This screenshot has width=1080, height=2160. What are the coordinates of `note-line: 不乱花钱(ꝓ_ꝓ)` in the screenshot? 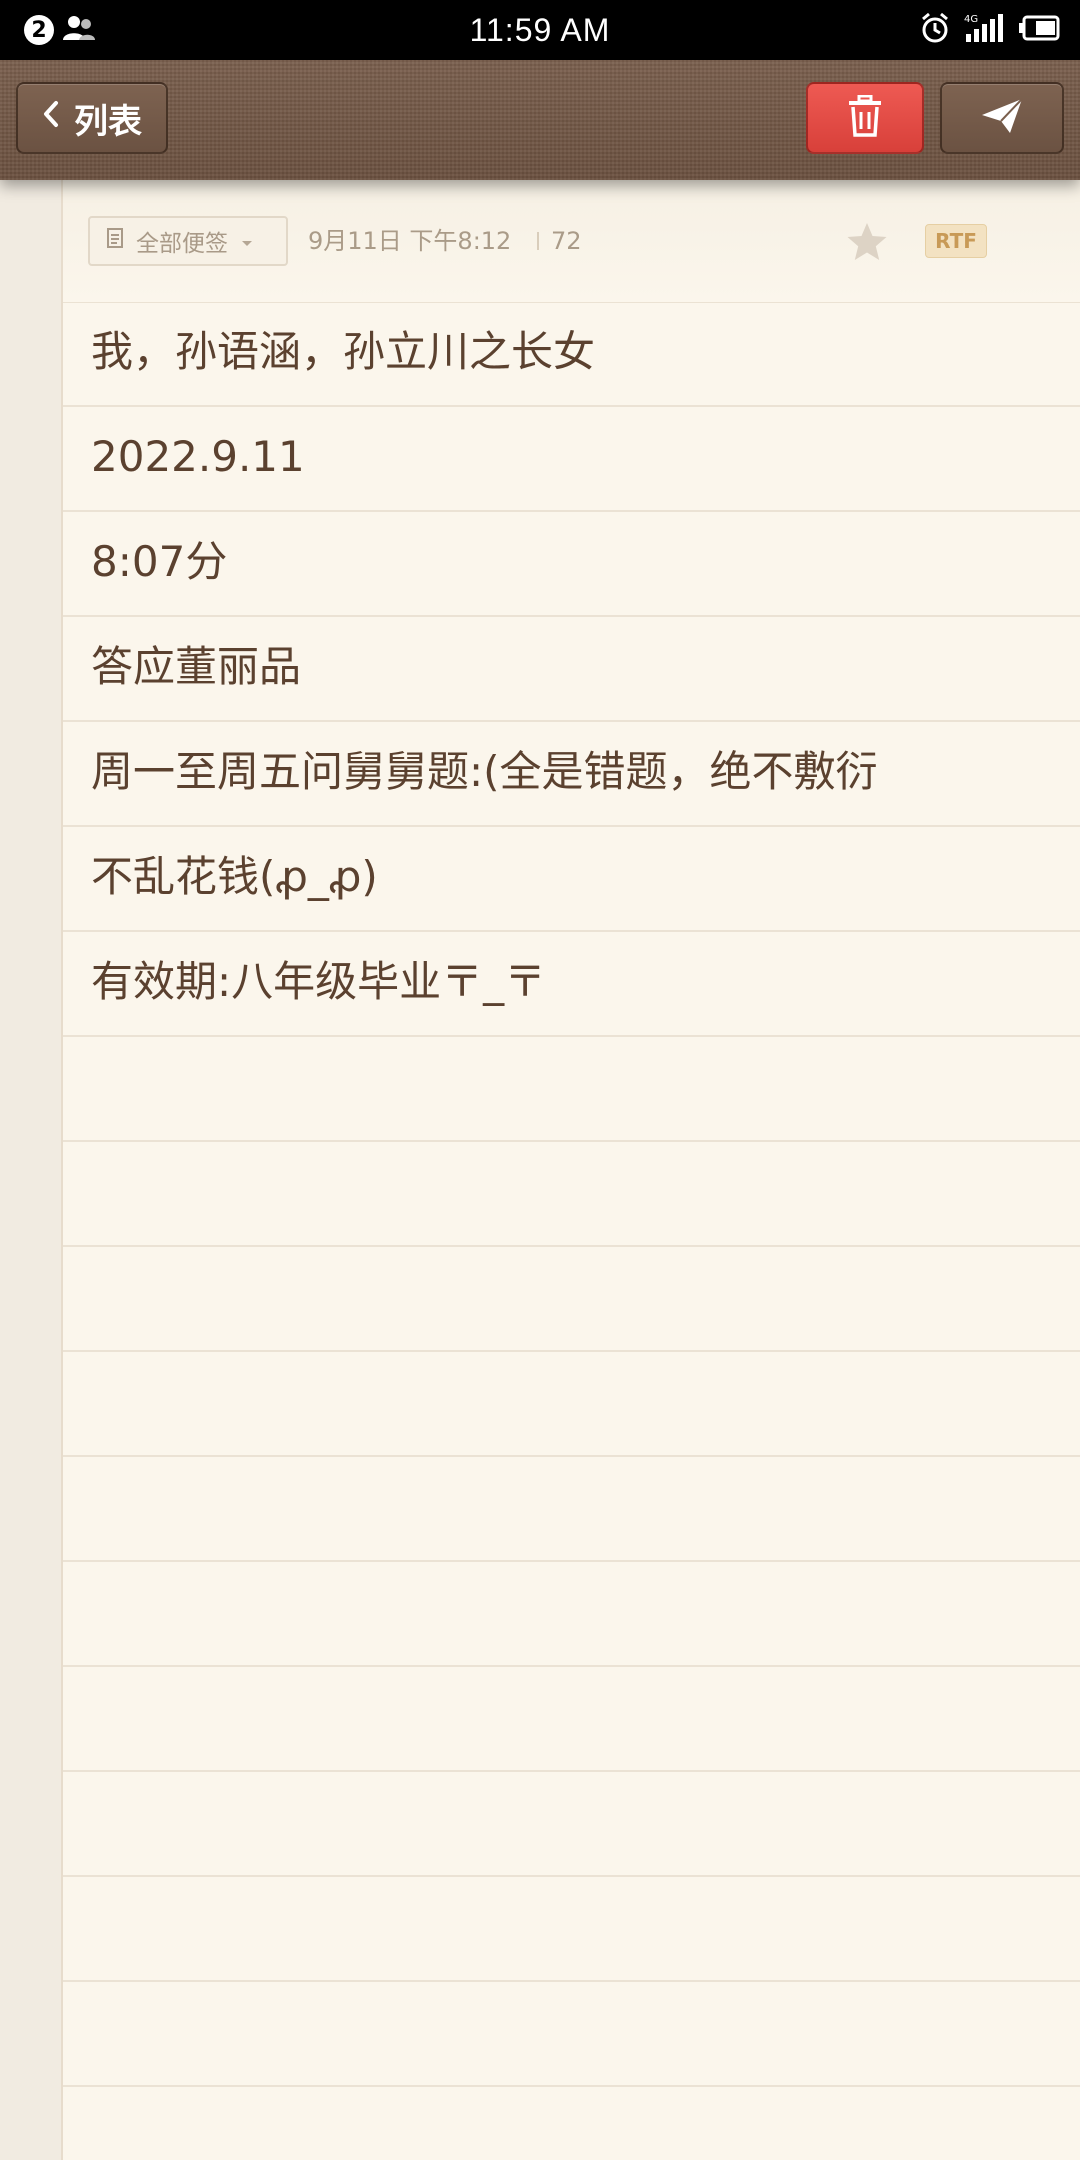 It's located at (571, 879).